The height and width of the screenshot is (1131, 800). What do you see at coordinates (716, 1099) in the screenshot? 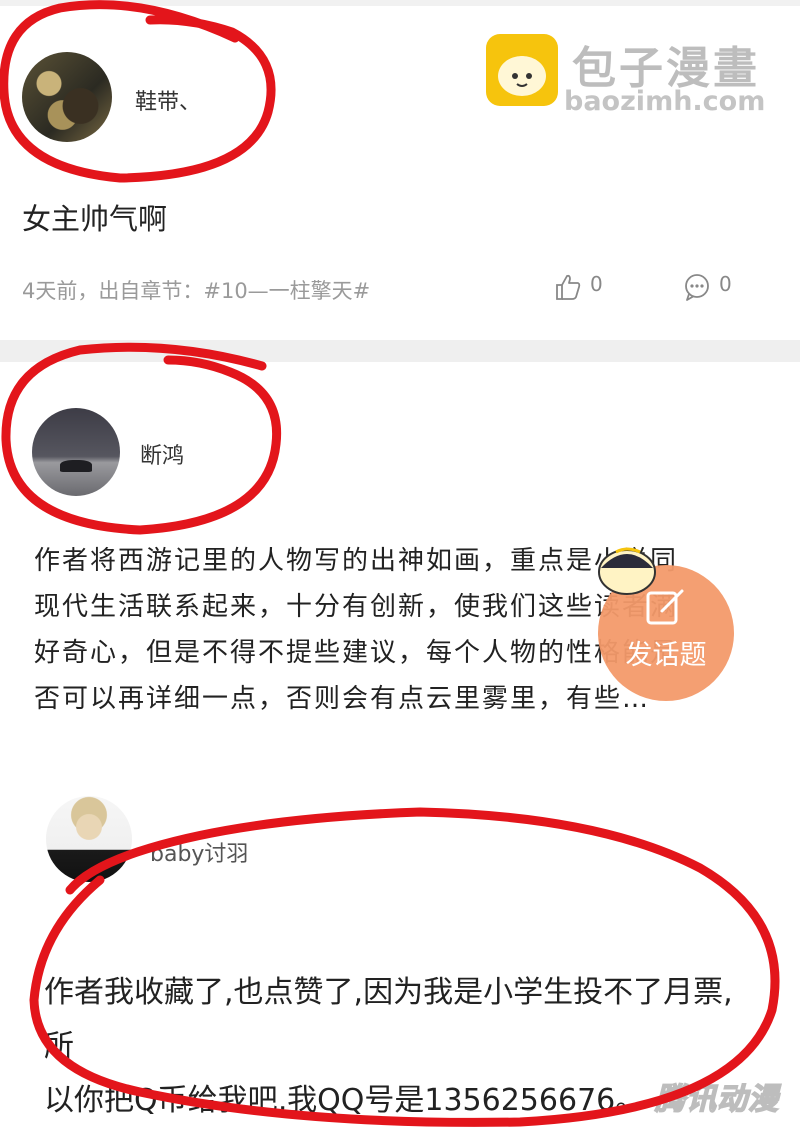
I see `watermark: 腾讯动漫` at bounding box center [716, 1099].